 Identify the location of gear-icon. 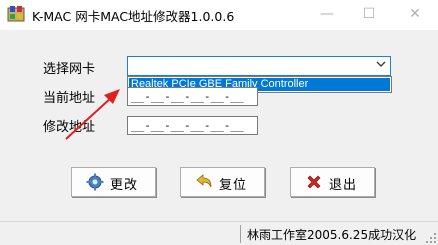
(95, 182).